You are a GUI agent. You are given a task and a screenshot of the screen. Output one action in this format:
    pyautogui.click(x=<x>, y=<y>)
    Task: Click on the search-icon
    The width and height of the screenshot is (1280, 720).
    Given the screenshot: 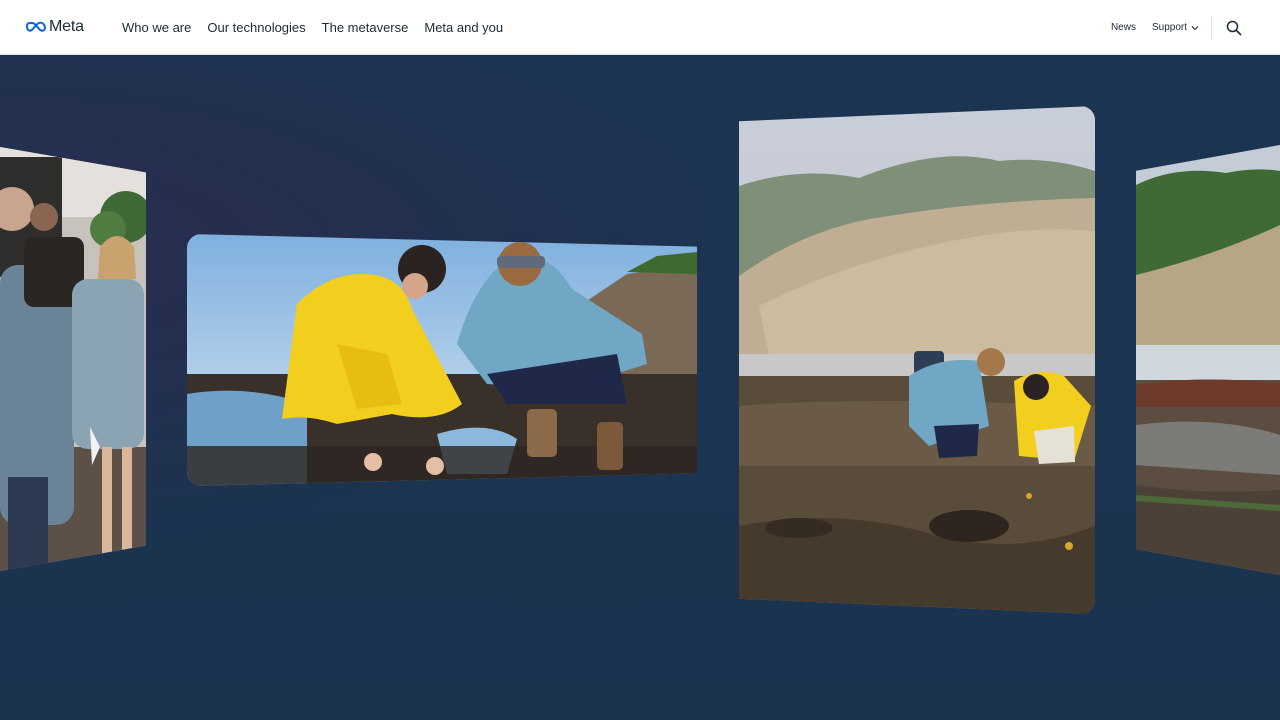 What is the action you would take?
    pyautogui.click(x=1234, y=27)
    